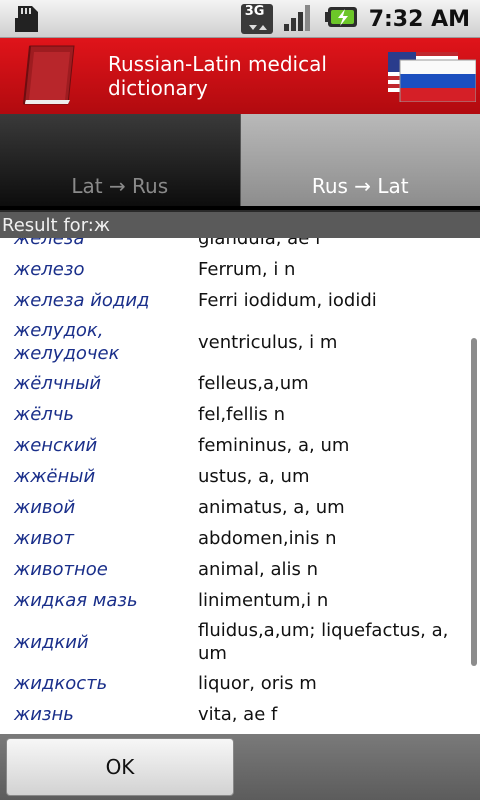 Image resolution: width=480 pixels, height=800 pixels. I want to click on list-item: жизнь vita, ae f, so click(240, 714).